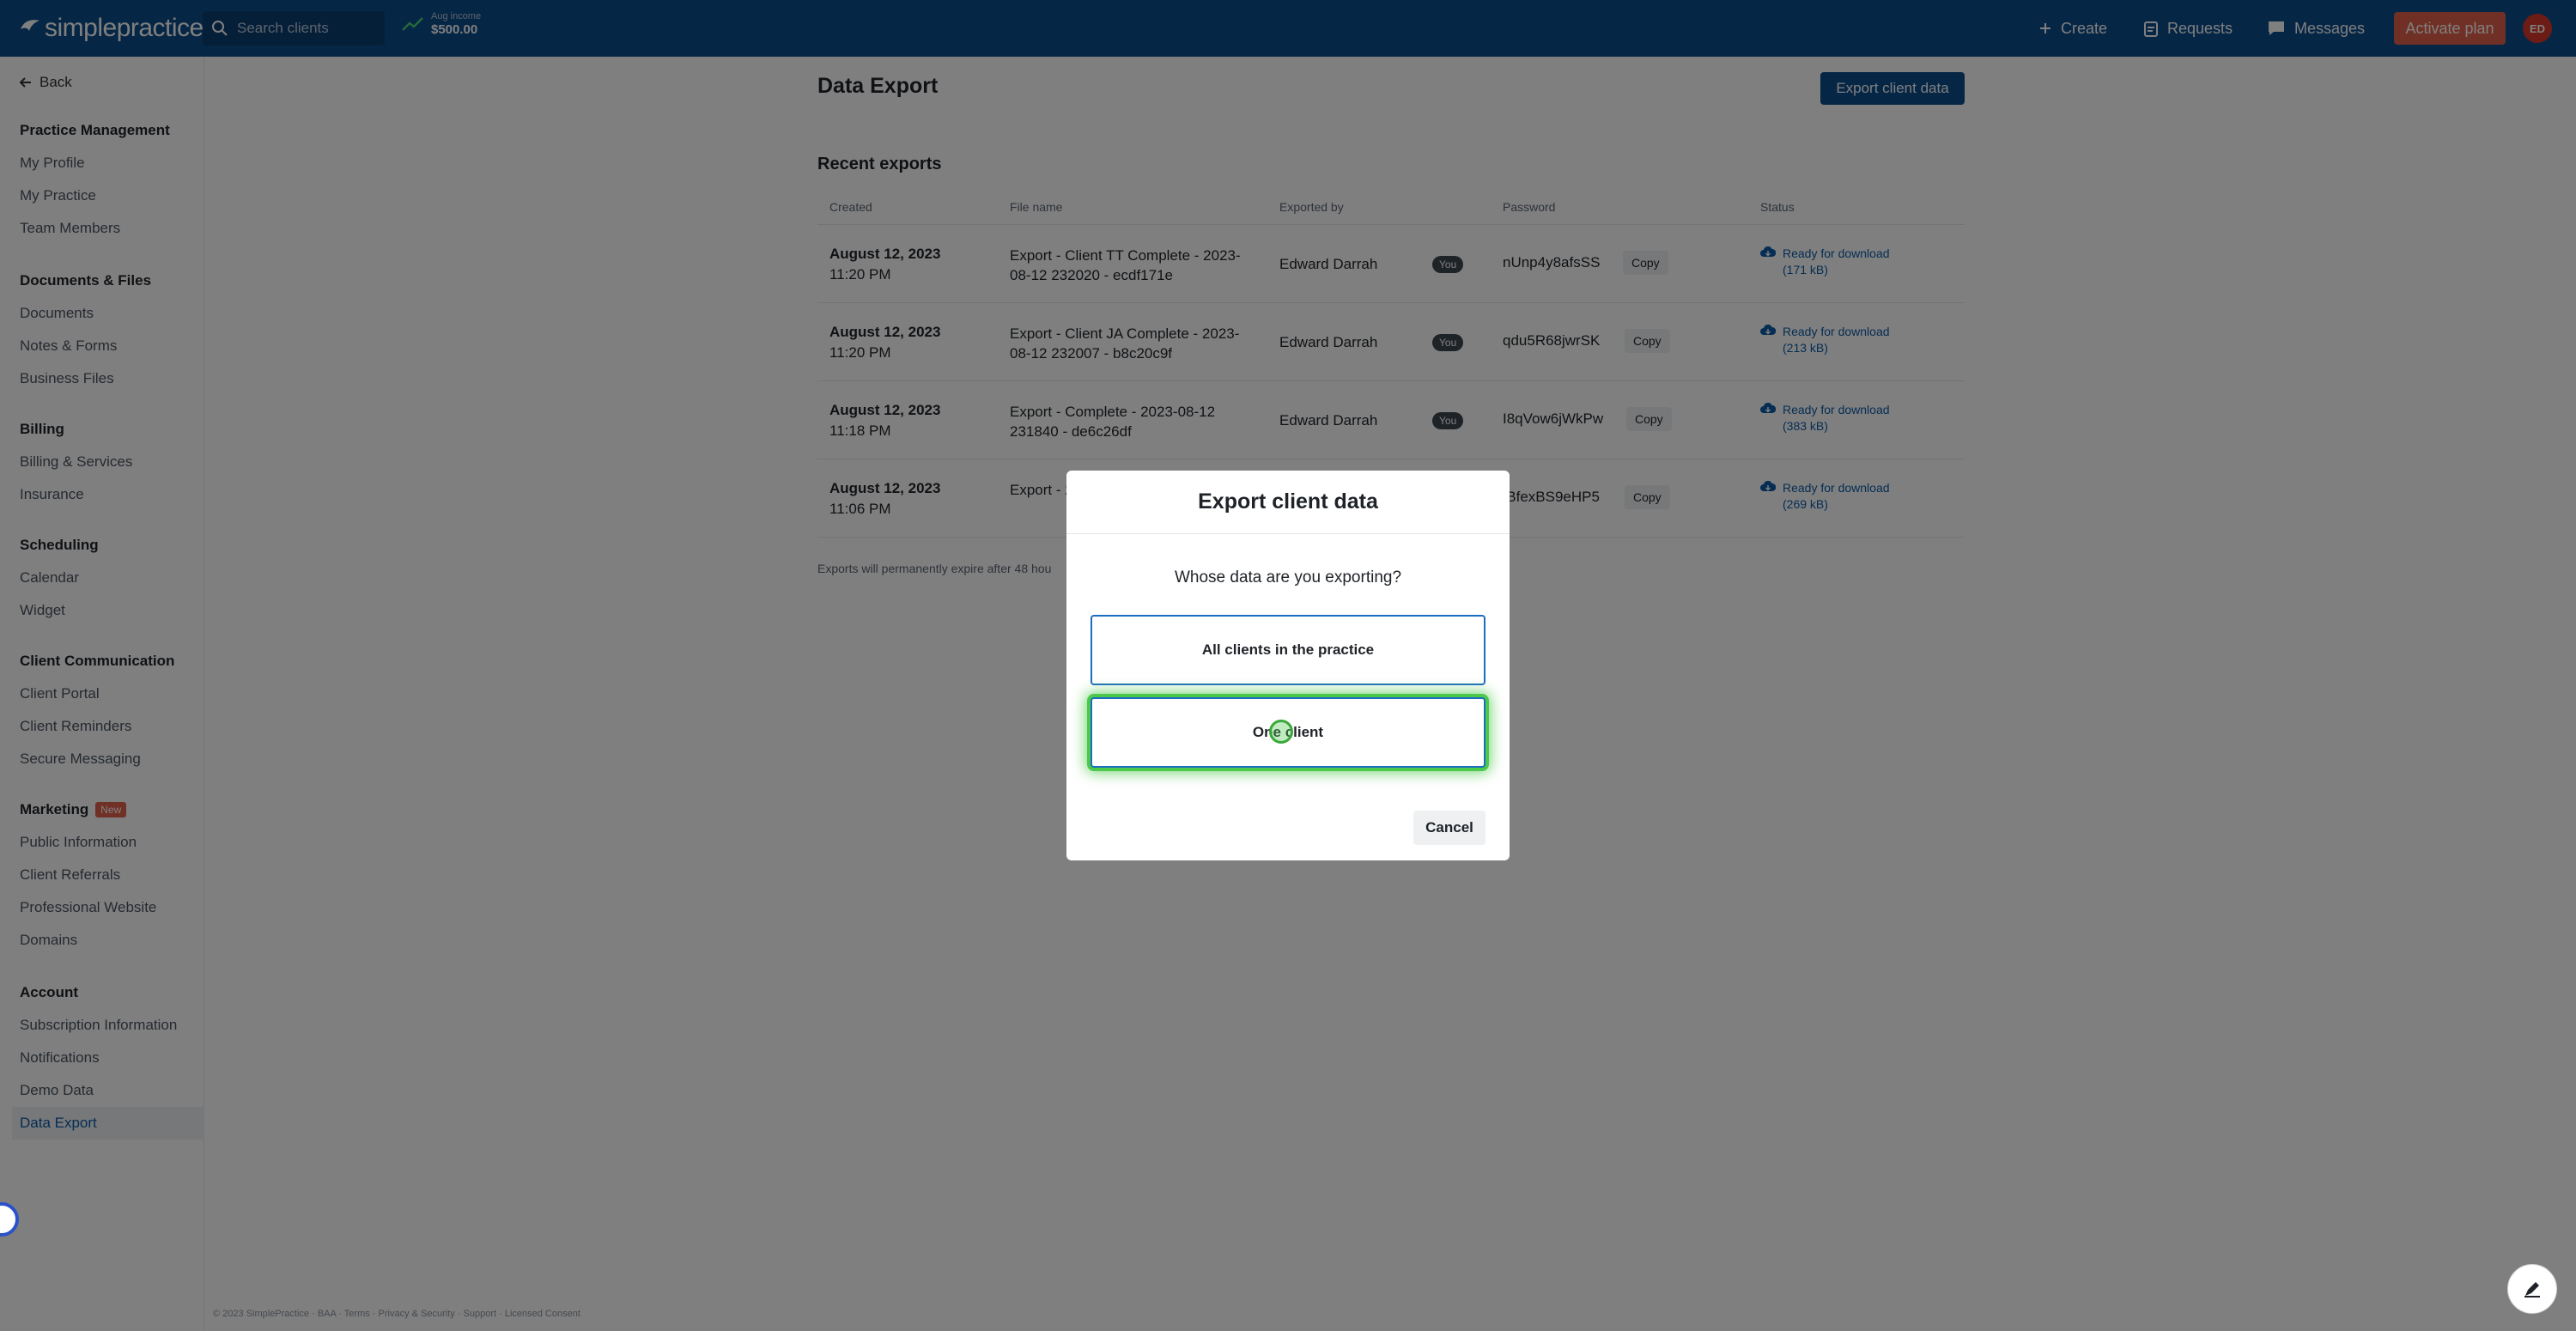 This screenshot has width=2576, height=1331. I want to click on help-button, so click(2532, 1289).